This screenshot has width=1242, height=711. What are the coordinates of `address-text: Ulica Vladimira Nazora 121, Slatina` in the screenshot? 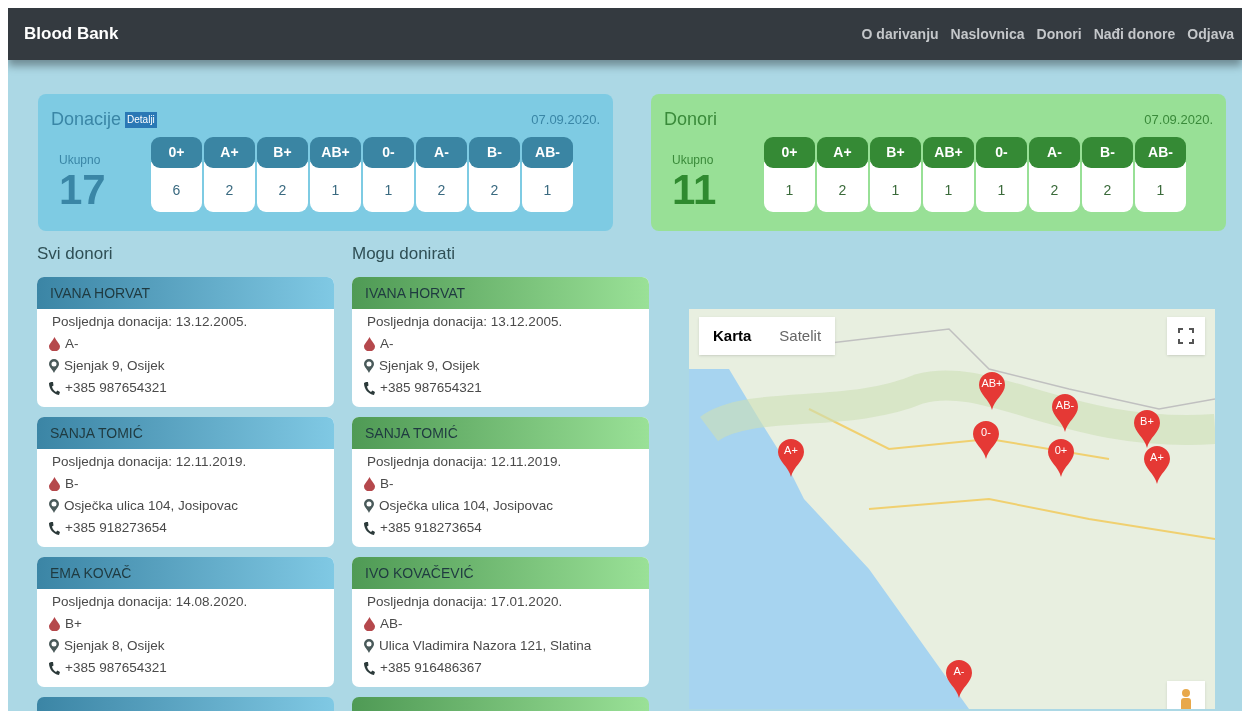 It's located at (485, 646).